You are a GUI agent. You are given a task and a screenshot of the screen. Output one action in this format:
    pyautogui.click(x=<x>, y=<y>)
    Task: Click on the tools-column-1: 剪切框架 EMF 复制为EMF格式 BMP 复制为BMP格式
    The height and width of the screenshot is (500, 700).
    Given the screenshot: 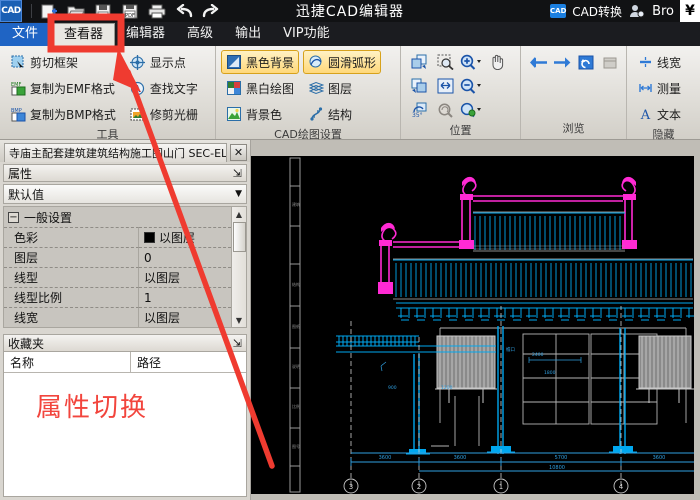 What is the action you would take?
    pyautogui.click(x=63, y=88)
    